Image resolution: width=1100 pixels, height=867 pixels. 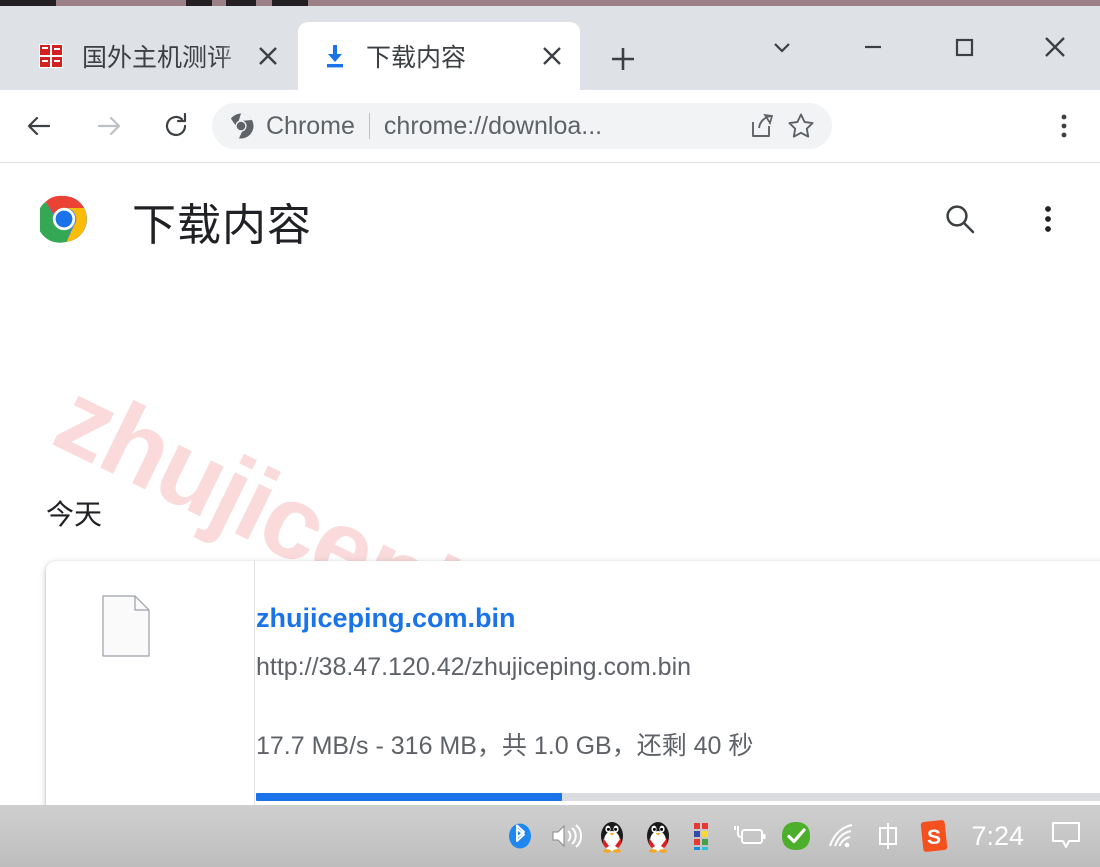 What do you see at coordinates (369, 126) in the screenshot?
I see `omnibox-separator` at bounding box center [369, 126].